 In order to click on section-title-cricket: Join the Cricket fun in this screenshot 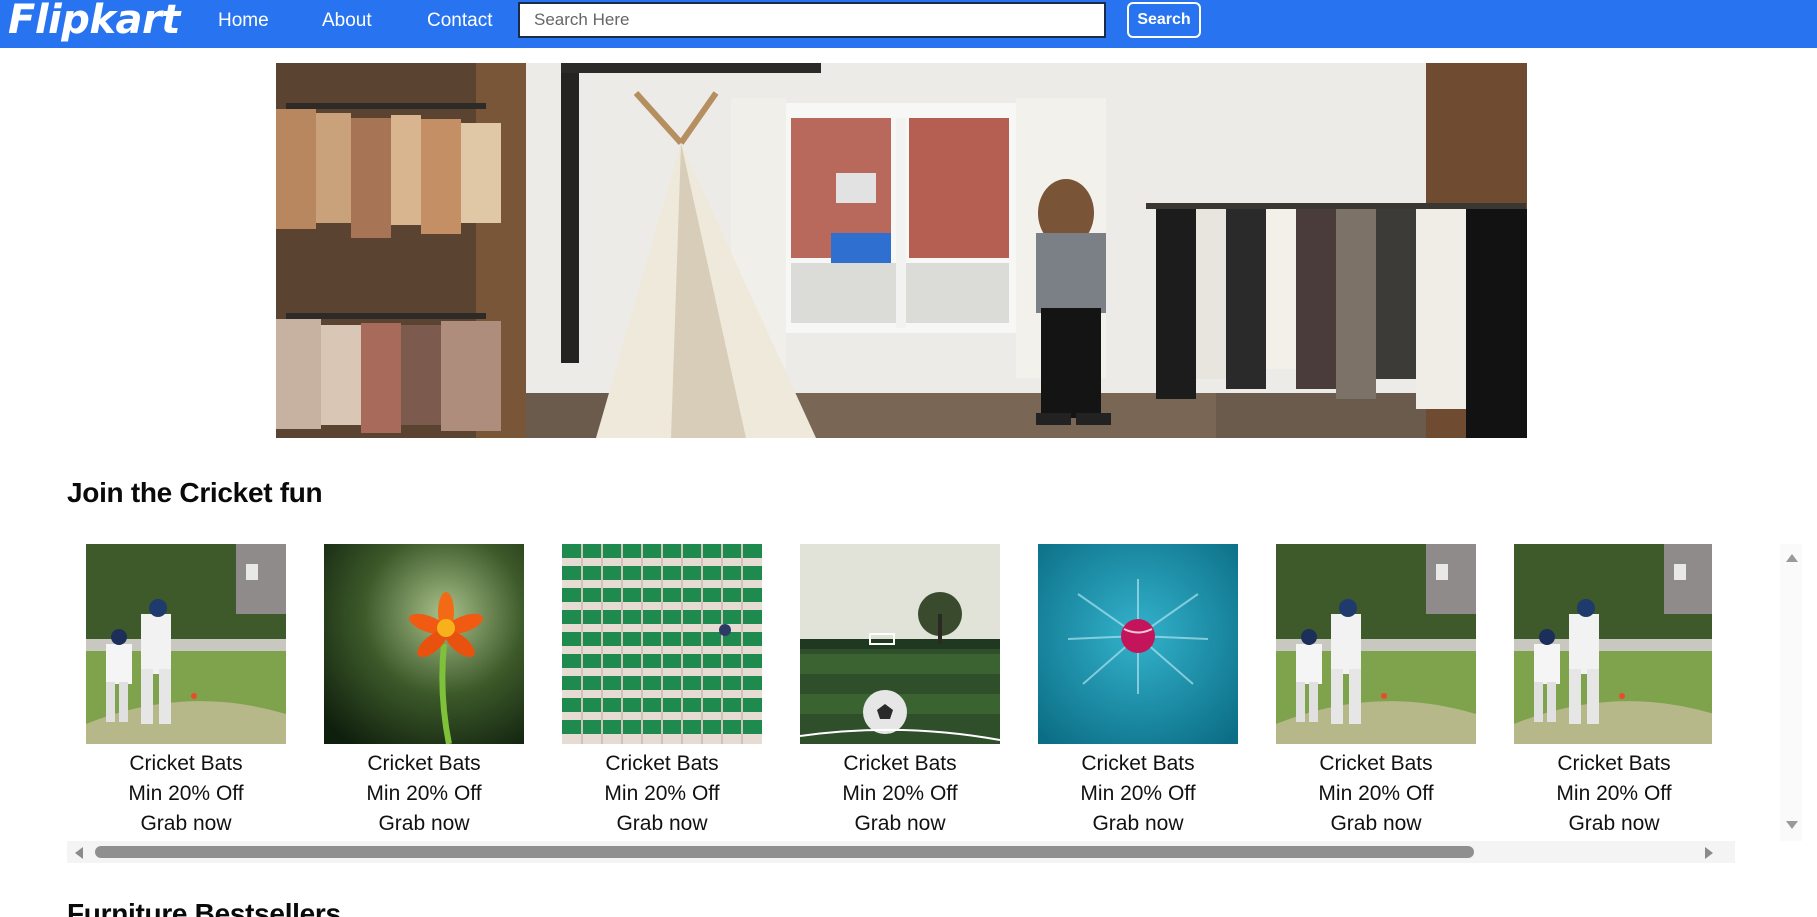, I will do `click(195, 492)`.